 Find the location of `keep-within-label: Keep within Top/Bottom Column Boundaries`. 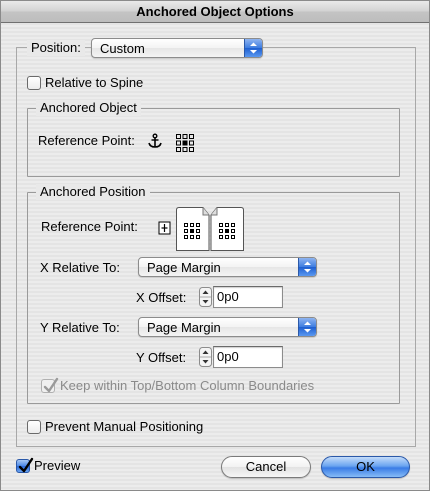

keep-within-label: Keep within Top/Bottom Column Boundaries is located at coordinates (187, 385).